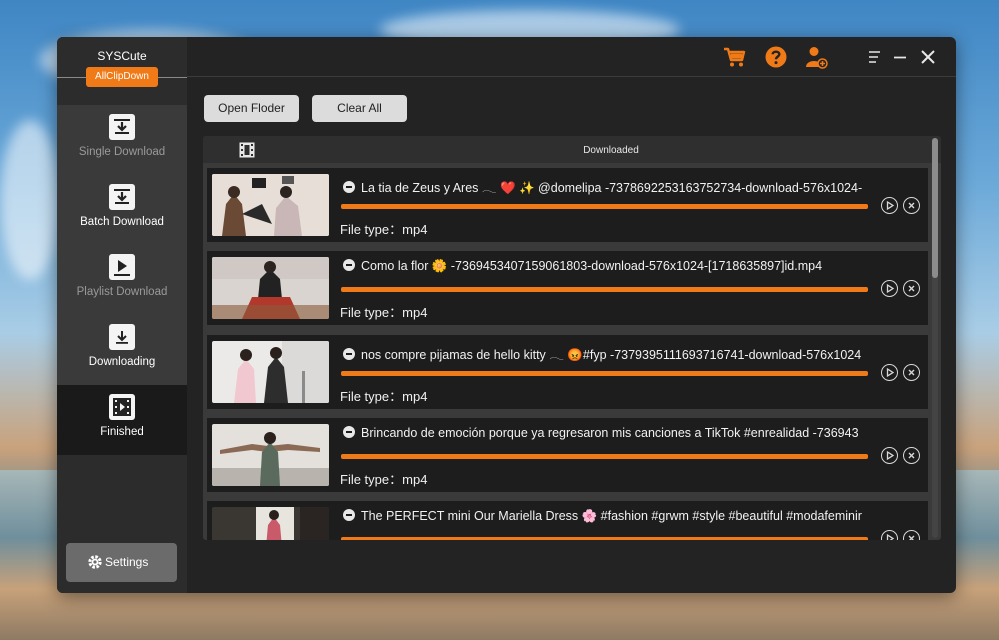 The width and height of the screenshot is (999, 640). Describe the element at coordinates (935, 208) in the screenshot. I see `scrollbar-thumb` at that location.